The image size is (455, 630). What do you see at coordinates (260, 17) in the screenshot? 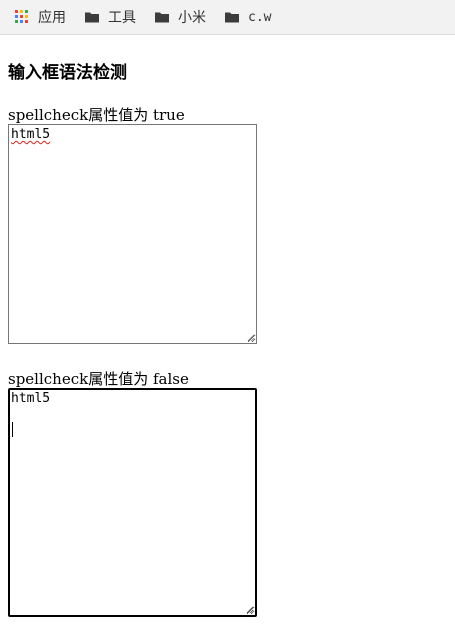
I see `bookmark-folder-cw-label: c.w` at bounding box center [260, 17].